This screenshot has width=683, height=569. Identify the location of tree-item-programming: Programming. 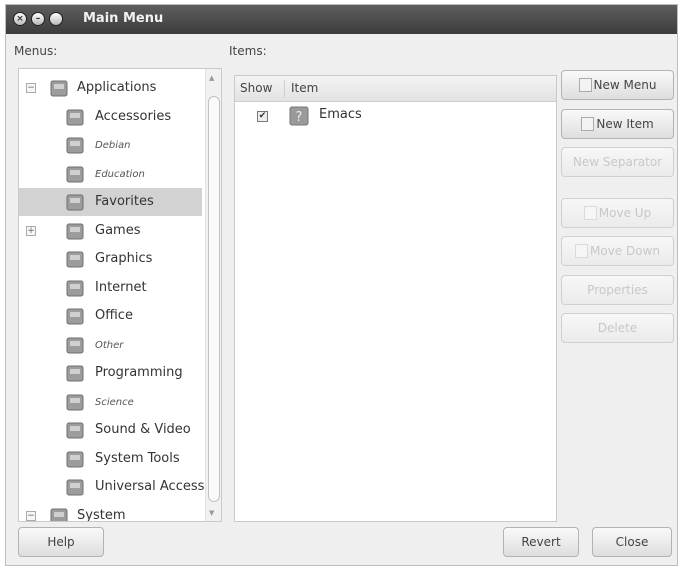
(110, 373).